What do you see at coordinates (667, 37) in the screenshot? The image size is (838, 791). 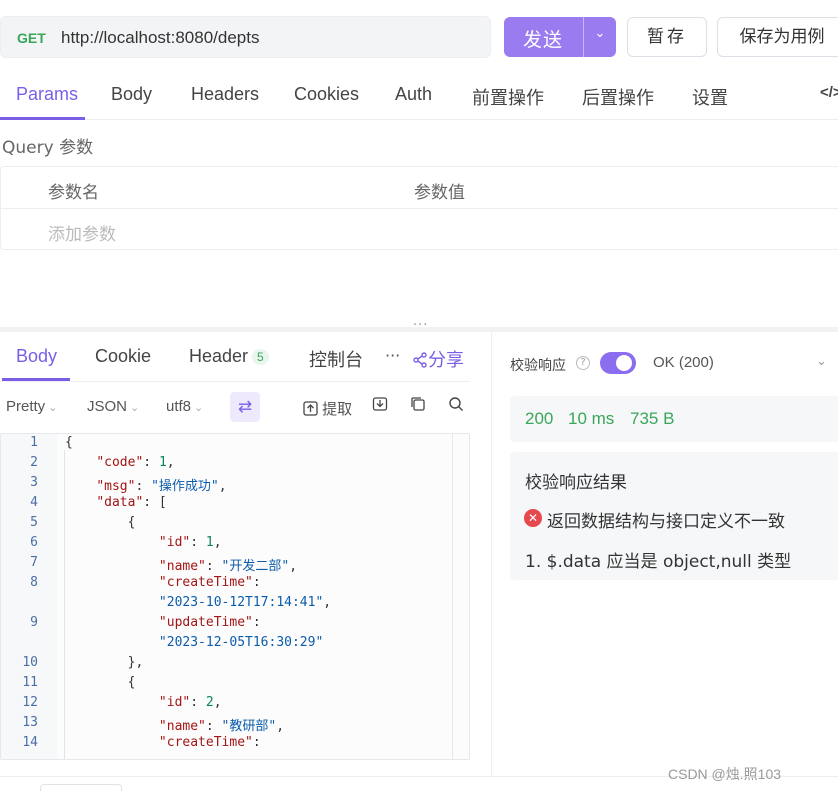 I see `save-button: 暂存` at bounding box center [667, 37].